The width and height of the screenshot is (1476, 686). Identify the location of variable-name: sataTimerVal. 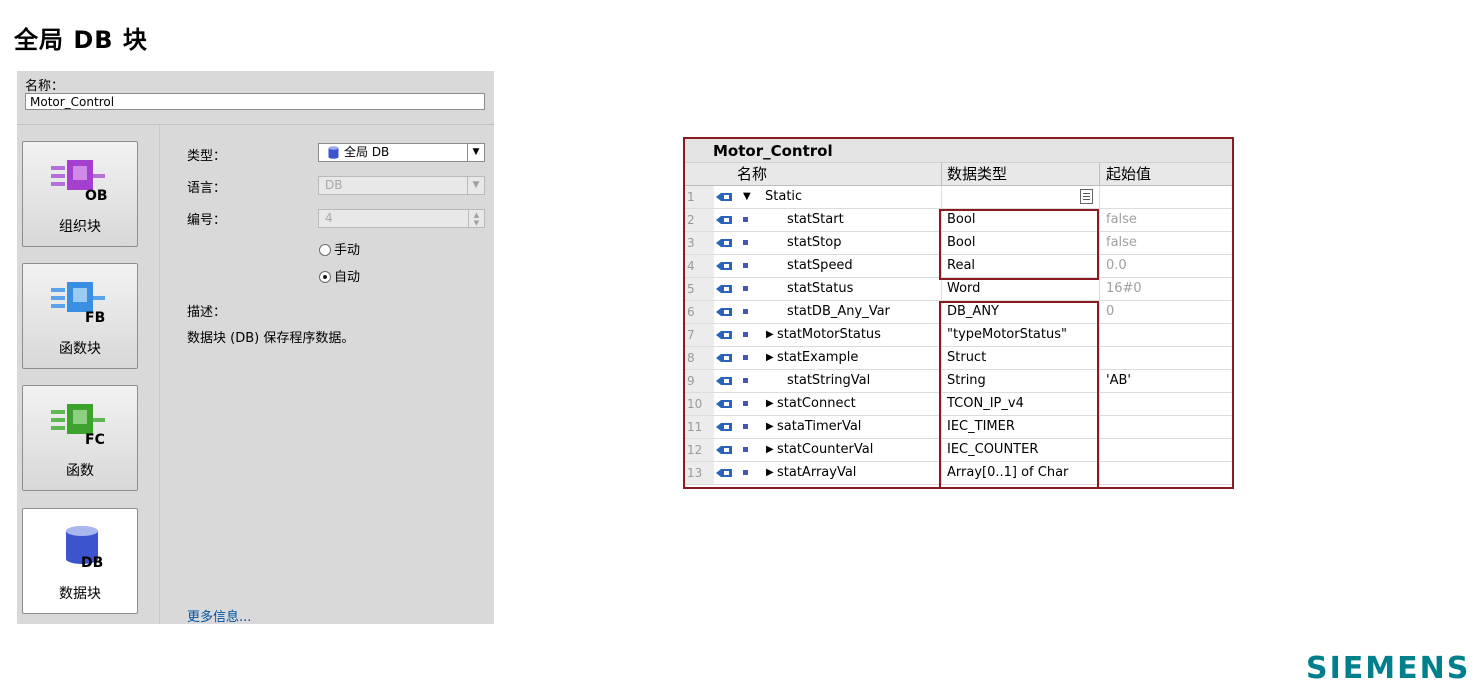
(819, 427).